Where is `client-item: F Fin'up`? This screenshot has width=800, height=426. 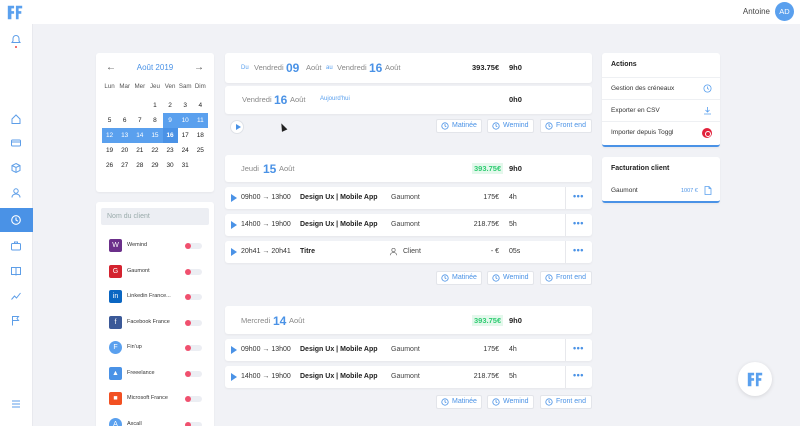
client-item: F Fin'up is located at coordinates (155, 348).